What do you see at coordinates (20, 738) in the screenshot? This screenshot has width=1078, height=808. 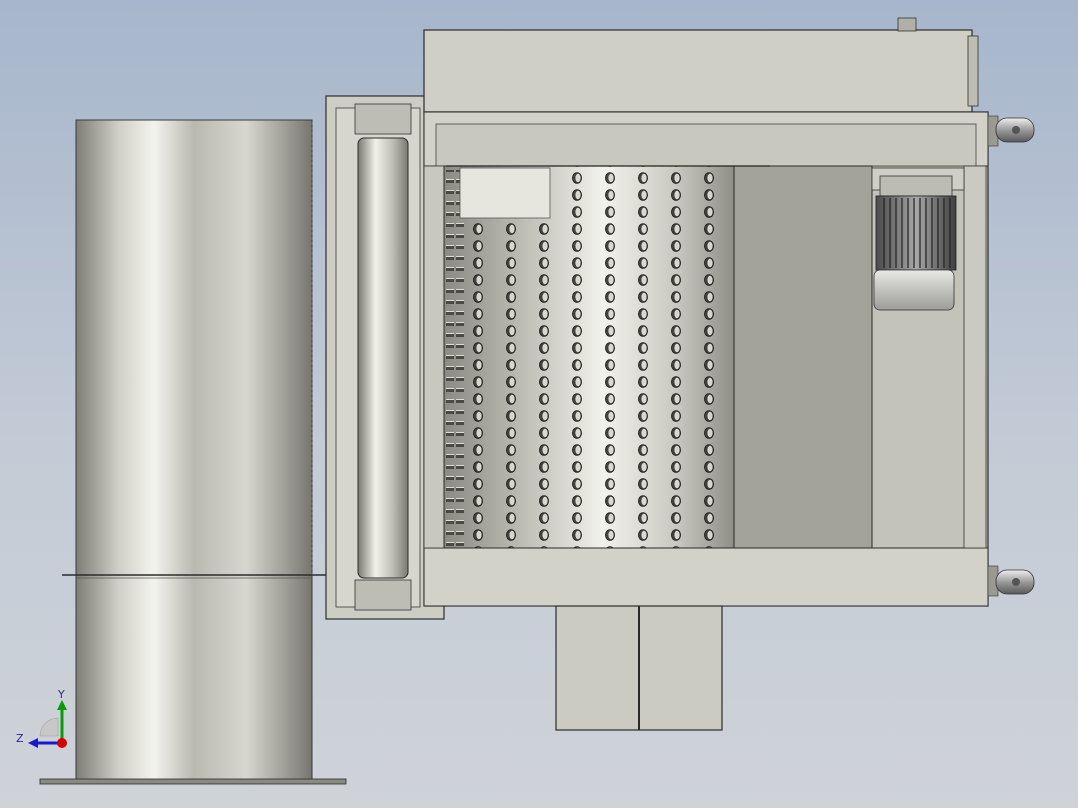 I see `z-axis-label: Z` at bounding box center [20, 738].